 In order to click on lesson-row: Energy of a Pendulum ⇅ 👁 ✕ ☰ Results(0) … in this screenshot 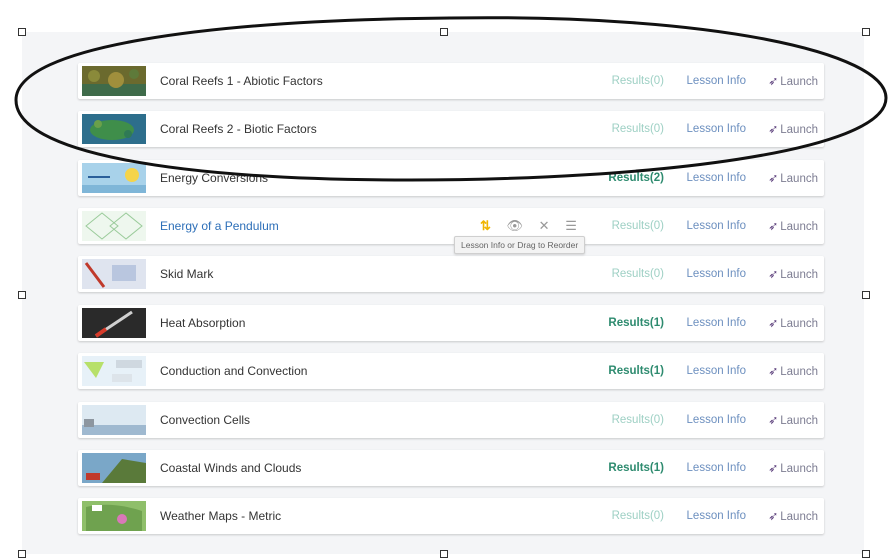, I will do `click(451, 226)`.